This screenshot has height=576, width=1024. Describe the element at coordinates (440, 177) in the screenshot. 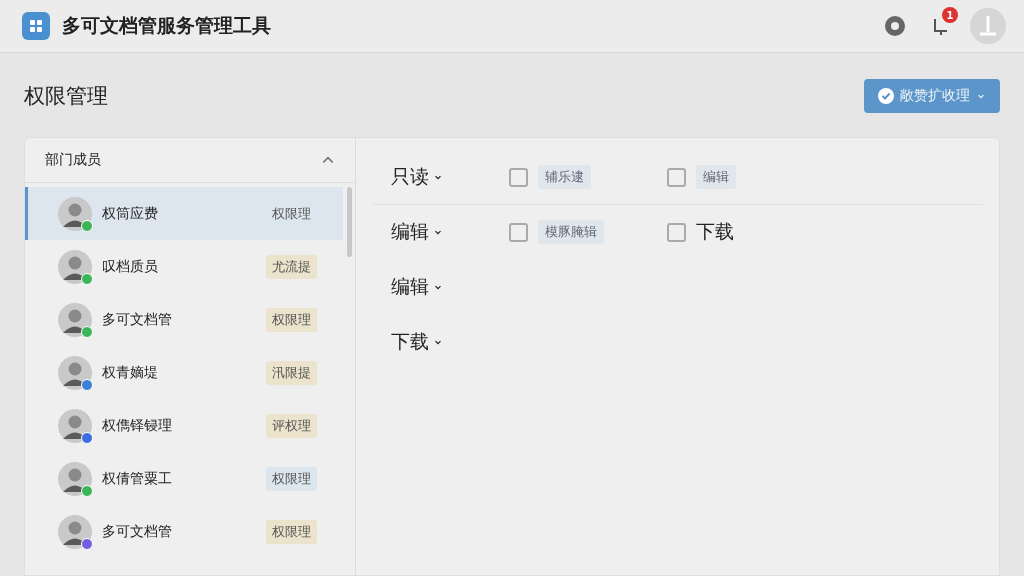

I see `permission-dropdown: 只读` at that location.